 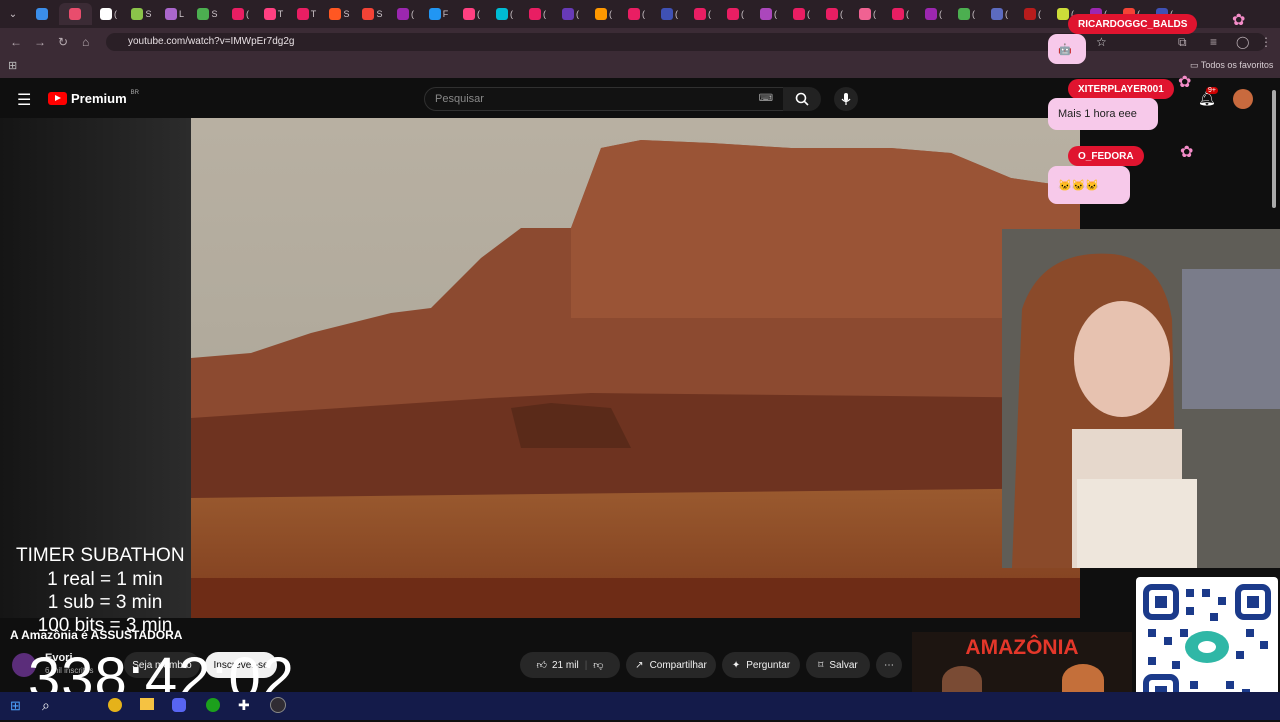 I want to click on extensions-icon: ⧉, so click(x=1182, y=42).